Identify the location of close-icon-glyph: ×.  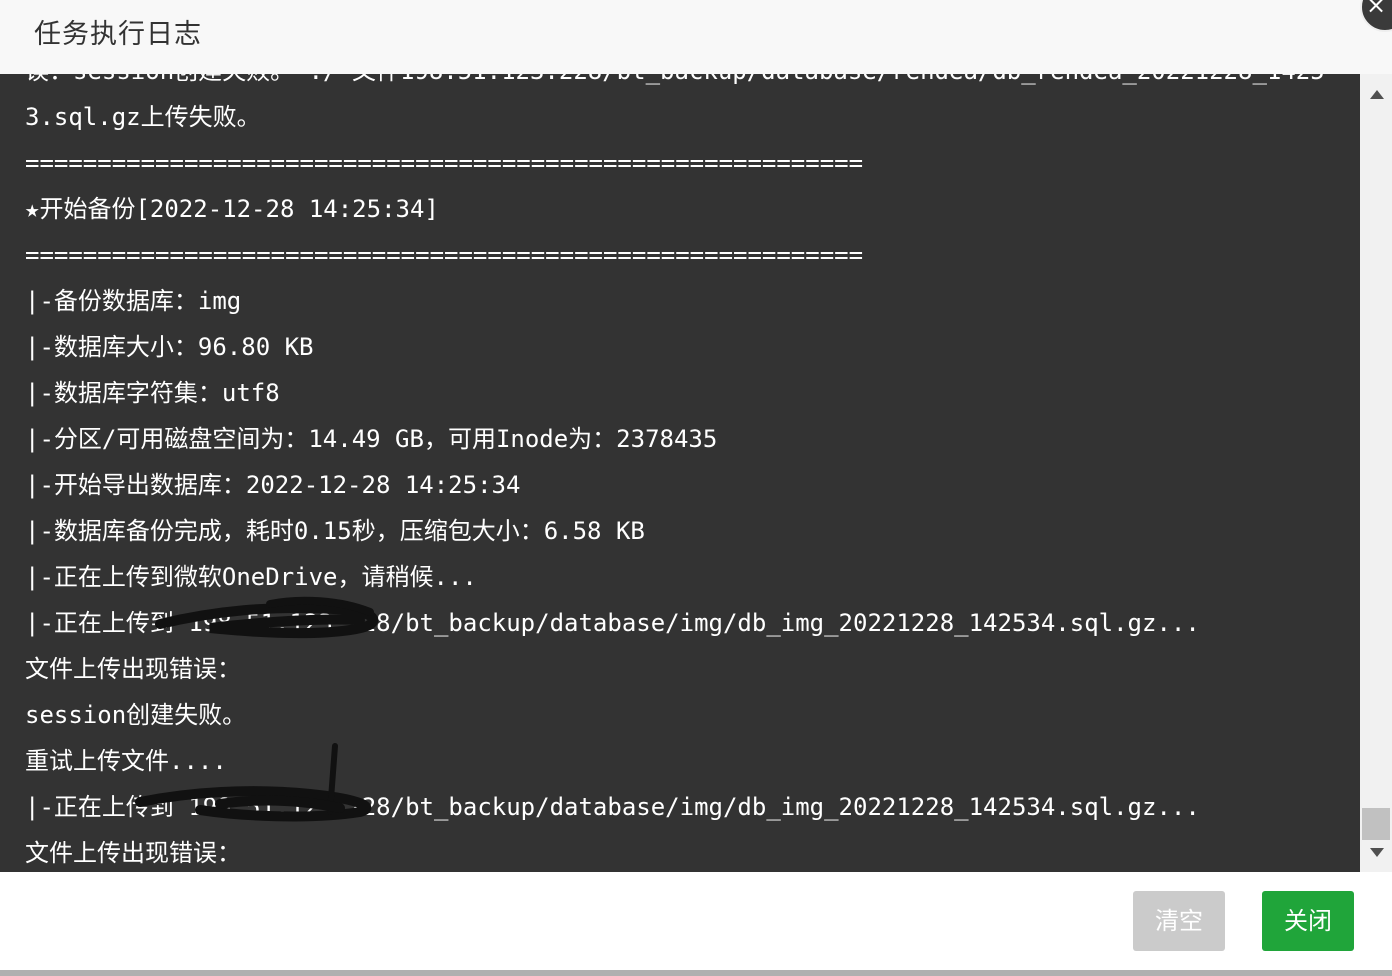
(1376, 9).